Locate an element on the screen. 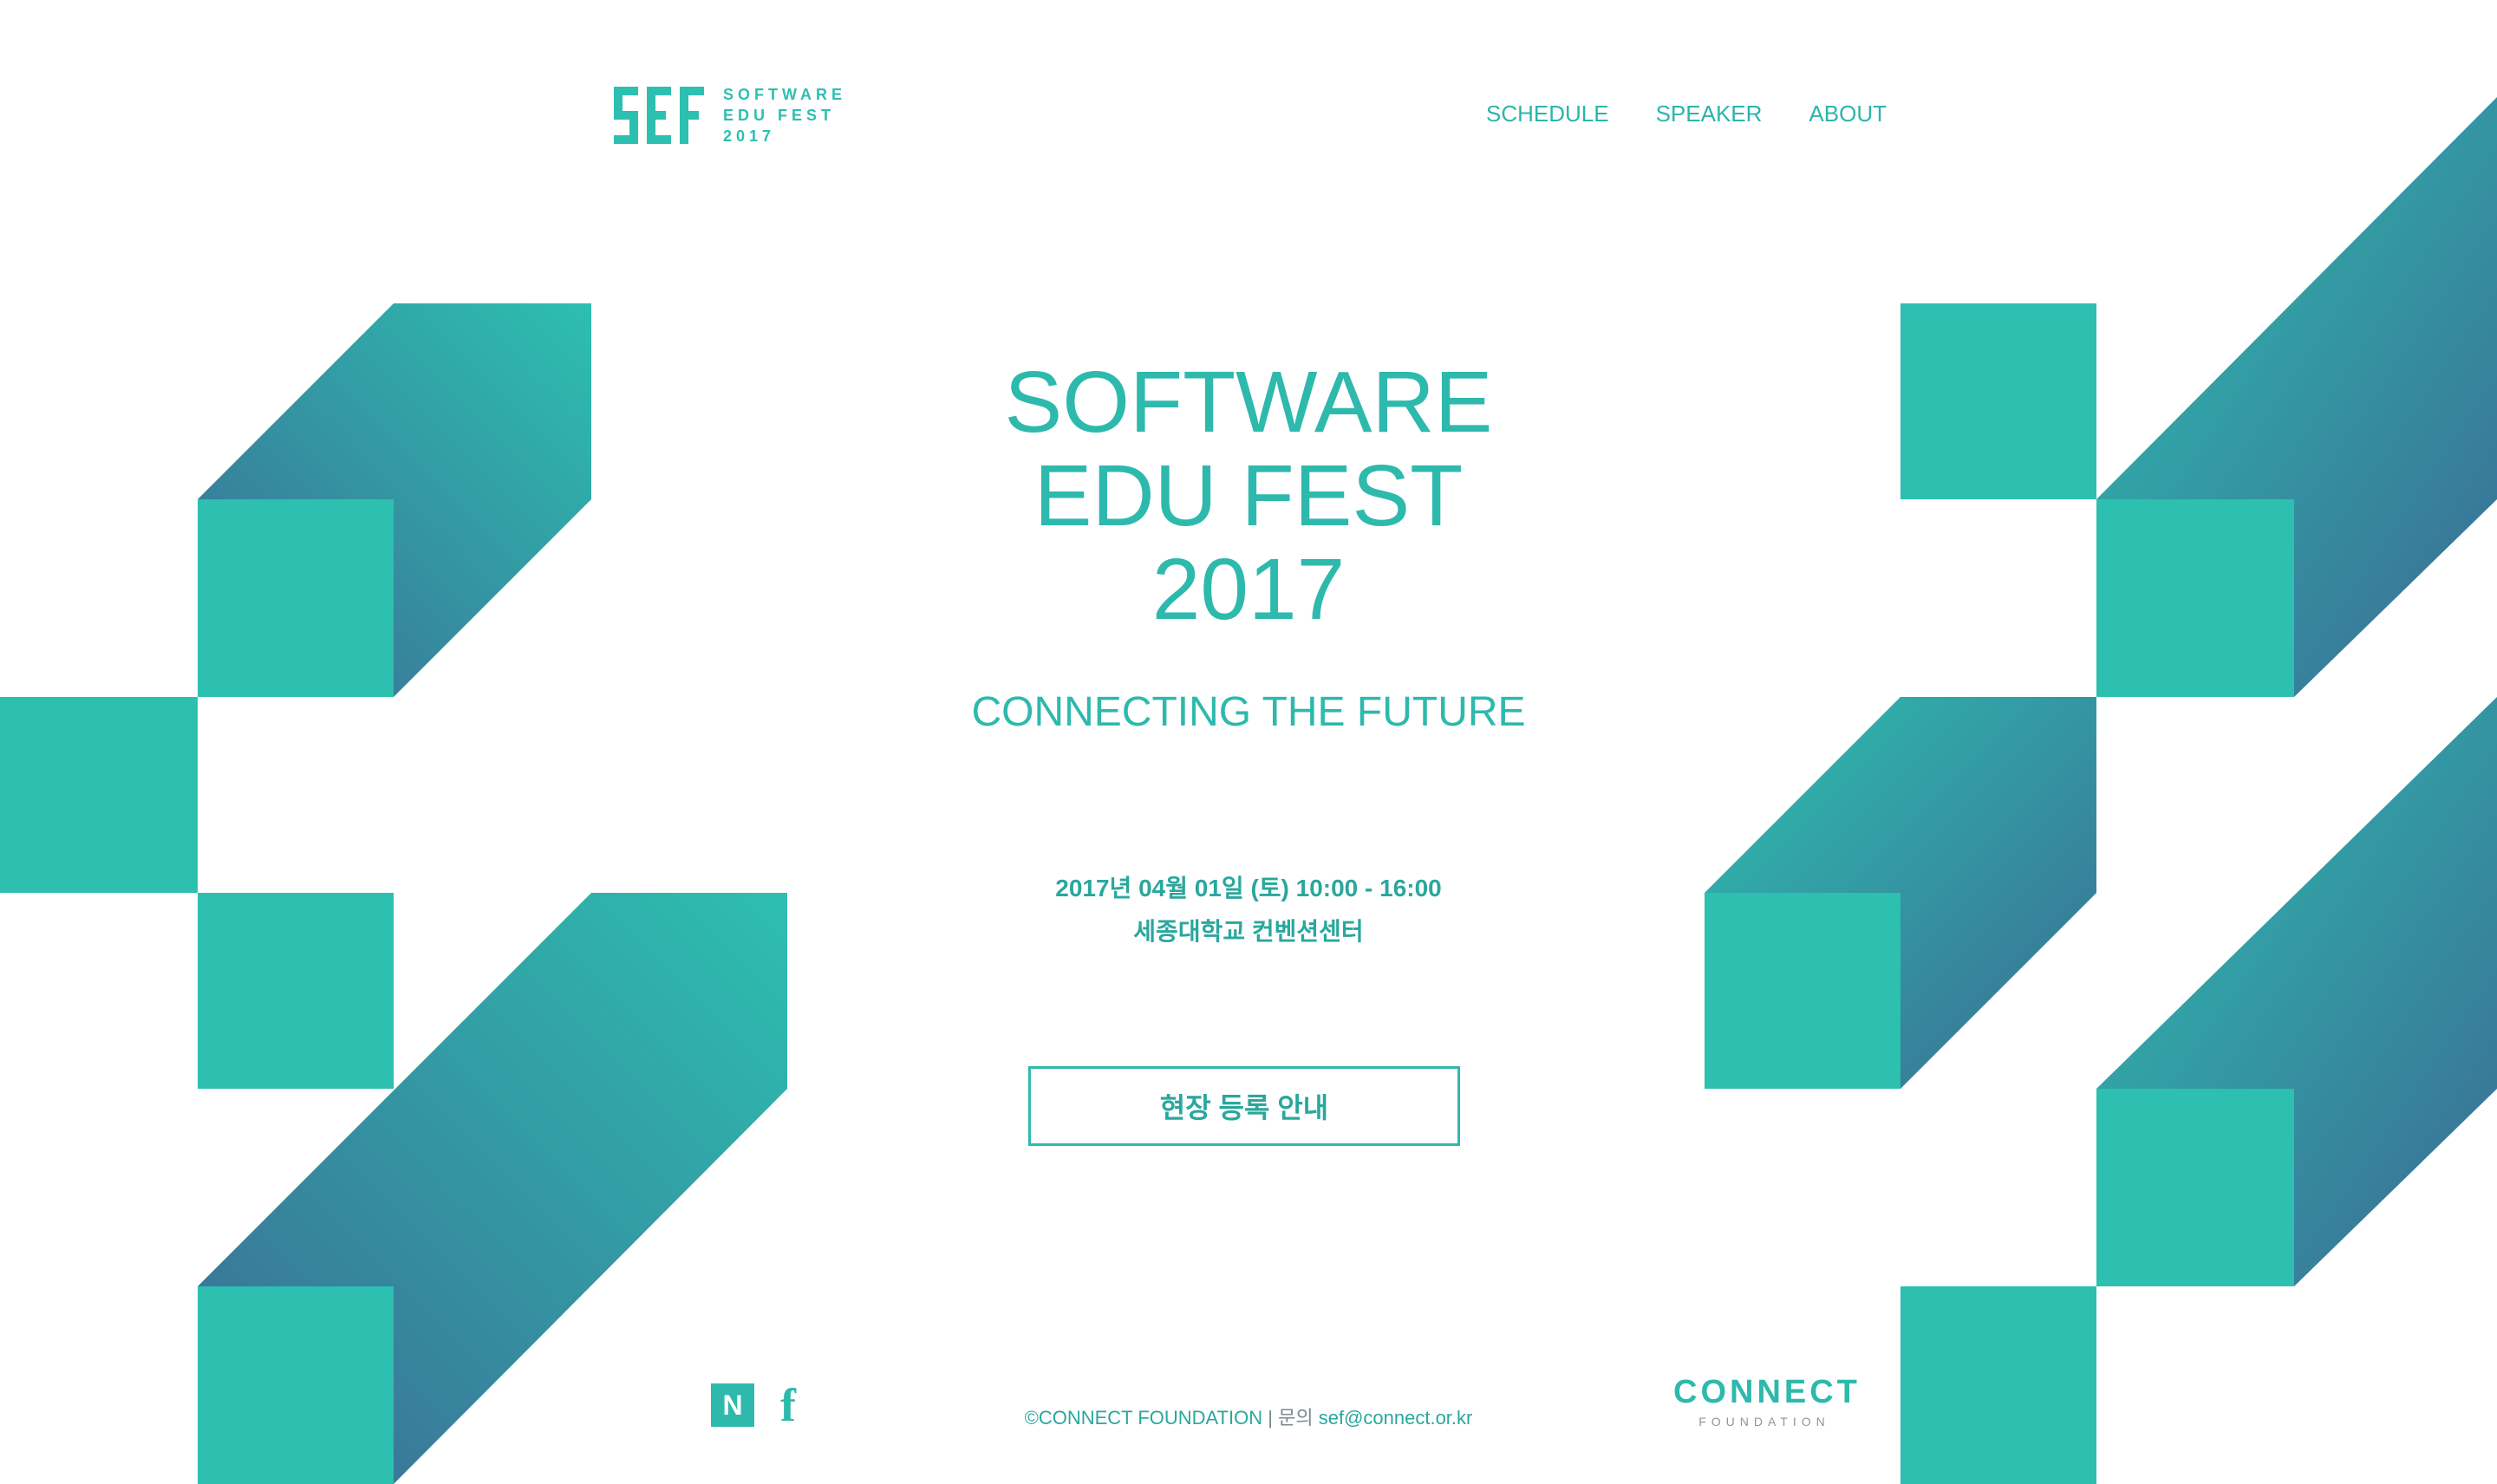  social-links: N f is located at coordinates (753, 1405).